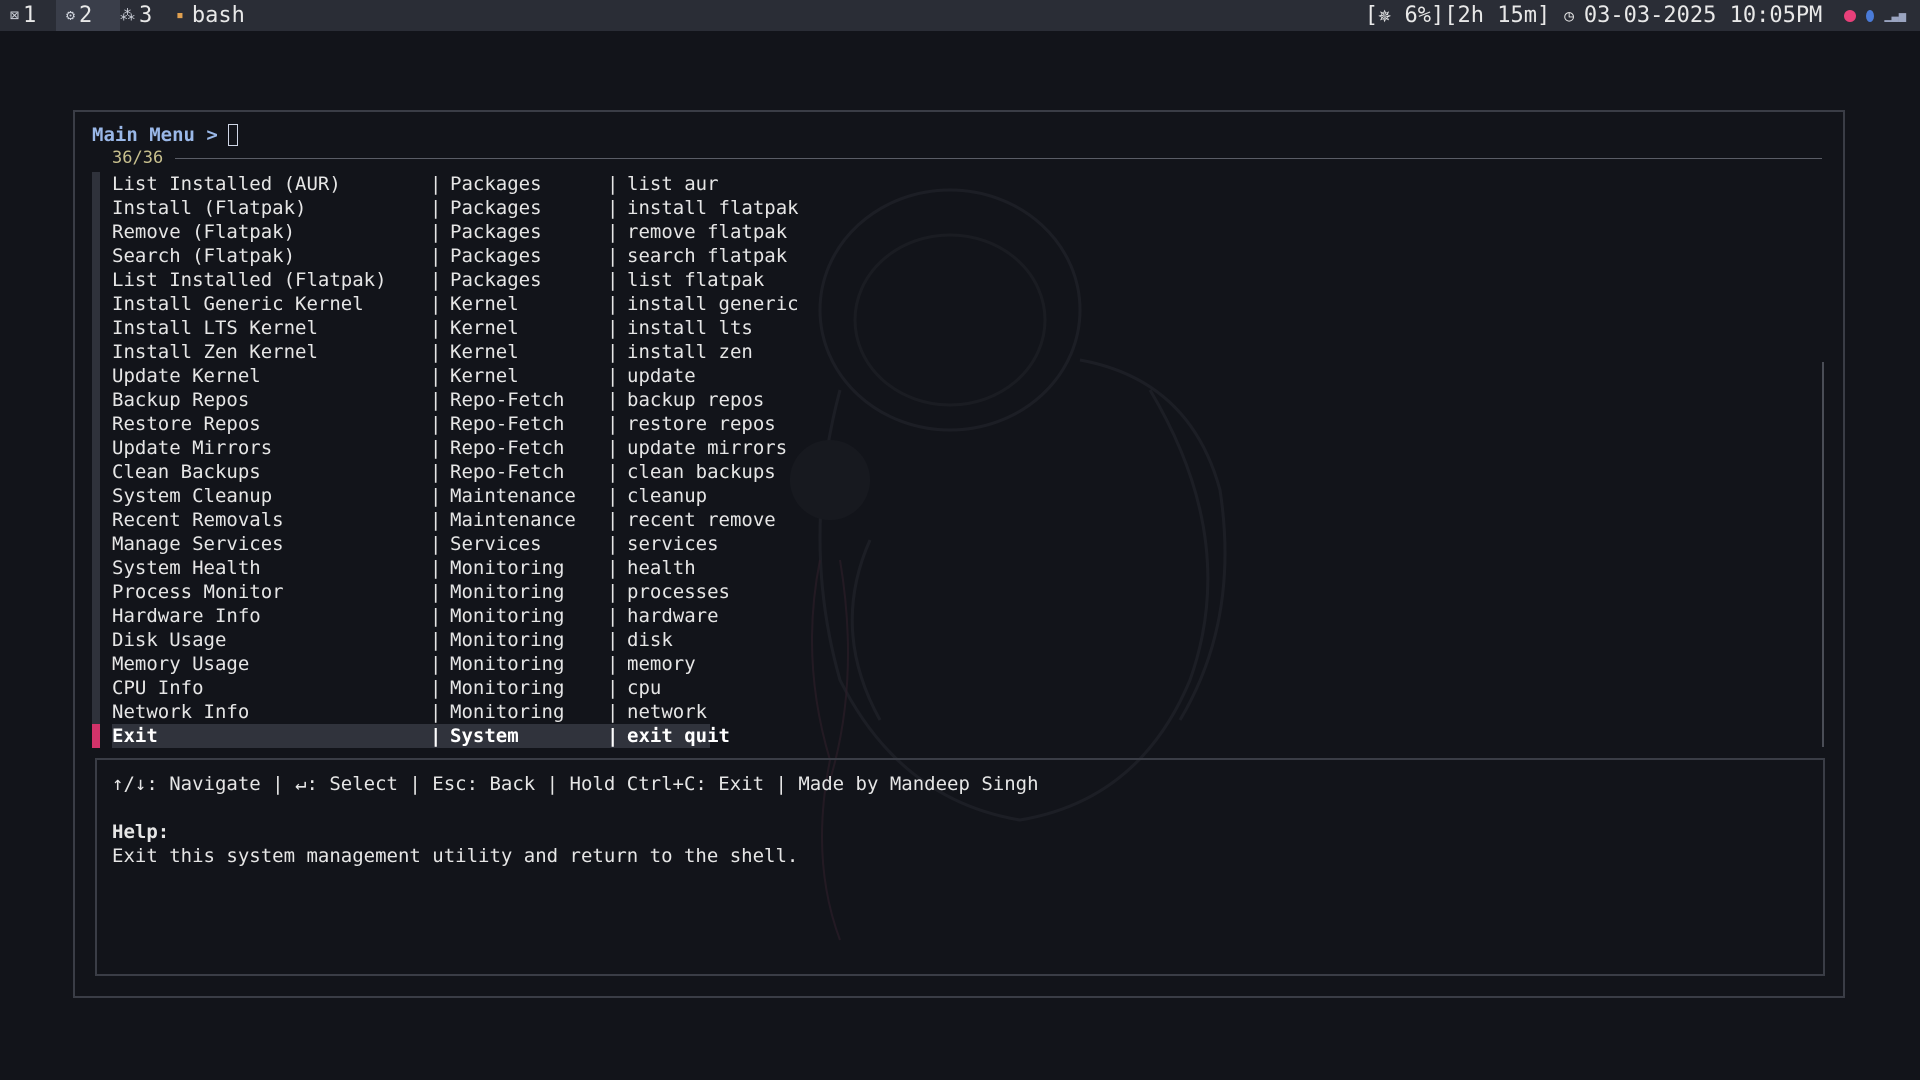 Image resolution: width=1920 pixels, height=1080 pixels. What do you see at coordinates (1404, 15) in the screenshot?
I see `cpu-usage: [✵ 6%]` at bounding box center [1404, 15].